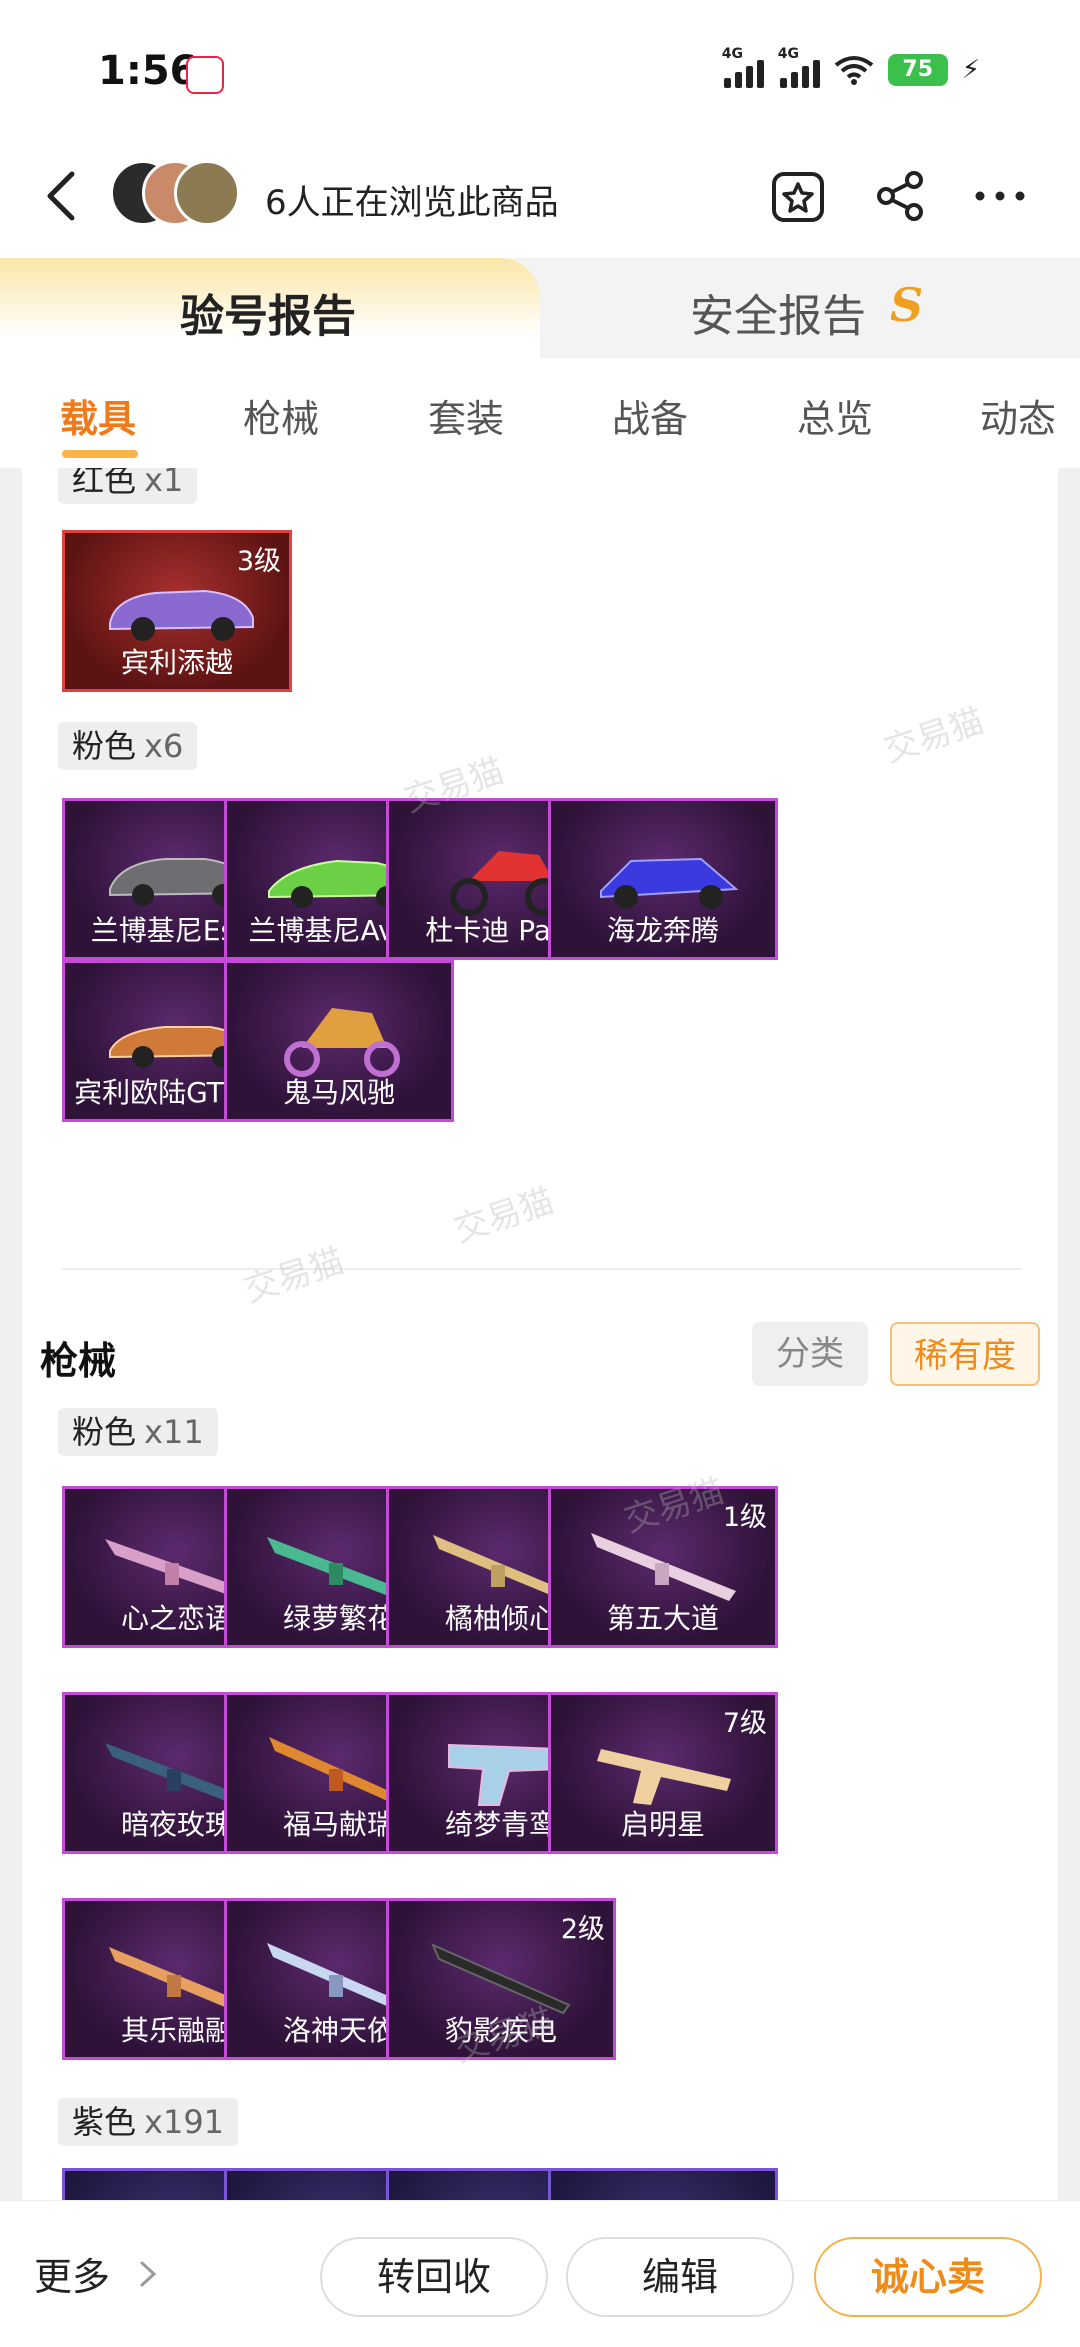 The width and height of the screenshot is (1080, 2347). What do you see at coordinates (732, 54) in the screenshot?
I see `network-type-label: 4G` at bounding box center [732, 54].